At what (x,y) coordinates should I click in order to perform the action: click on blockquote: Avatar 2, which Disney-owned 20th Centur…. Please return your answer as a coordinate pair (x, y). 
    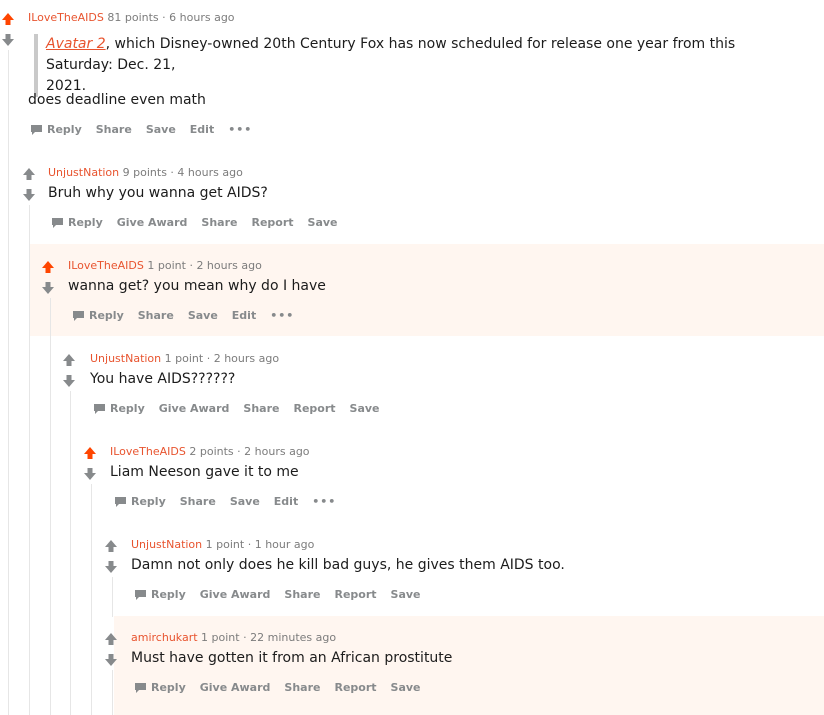
    Looking at the image, I should click on (410, 65).